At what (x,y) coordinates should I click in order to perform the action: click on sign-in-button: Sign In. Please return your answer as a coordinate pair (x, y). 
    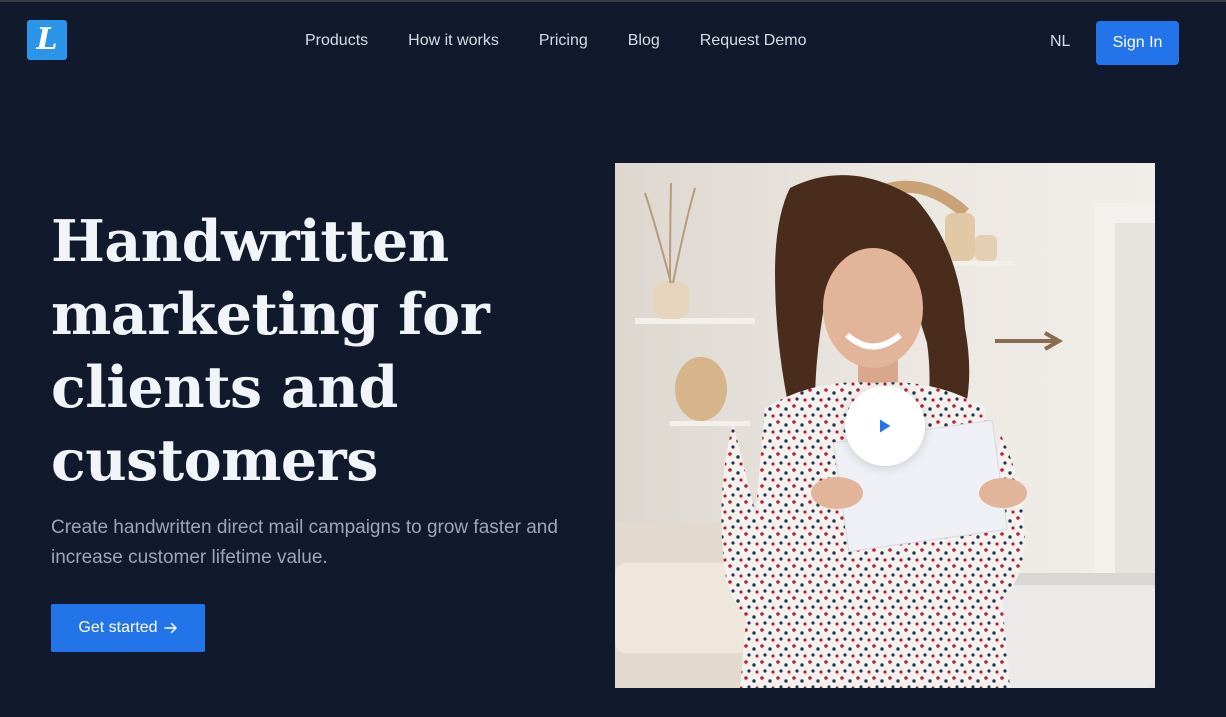
    Looking at the image, I should click on (1137, 43).